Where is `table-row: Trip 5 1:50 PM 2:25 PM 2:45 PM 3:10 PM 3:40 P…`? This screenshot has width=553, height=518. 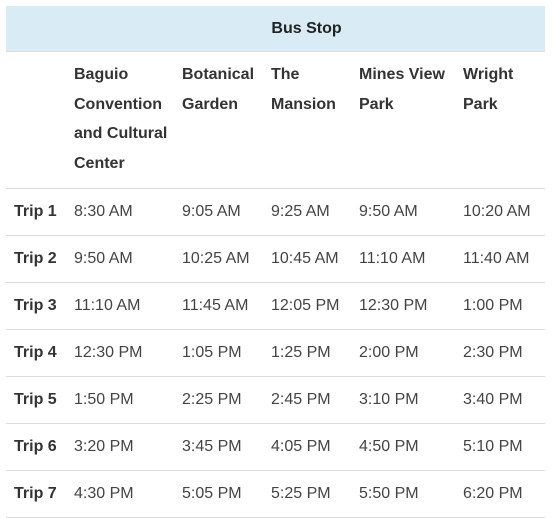
table-row: Trip 5 1:50 PM 2:25 PM 2:45 PM 3:10 PM 3:40 P… is located at coordinates (276, 400).